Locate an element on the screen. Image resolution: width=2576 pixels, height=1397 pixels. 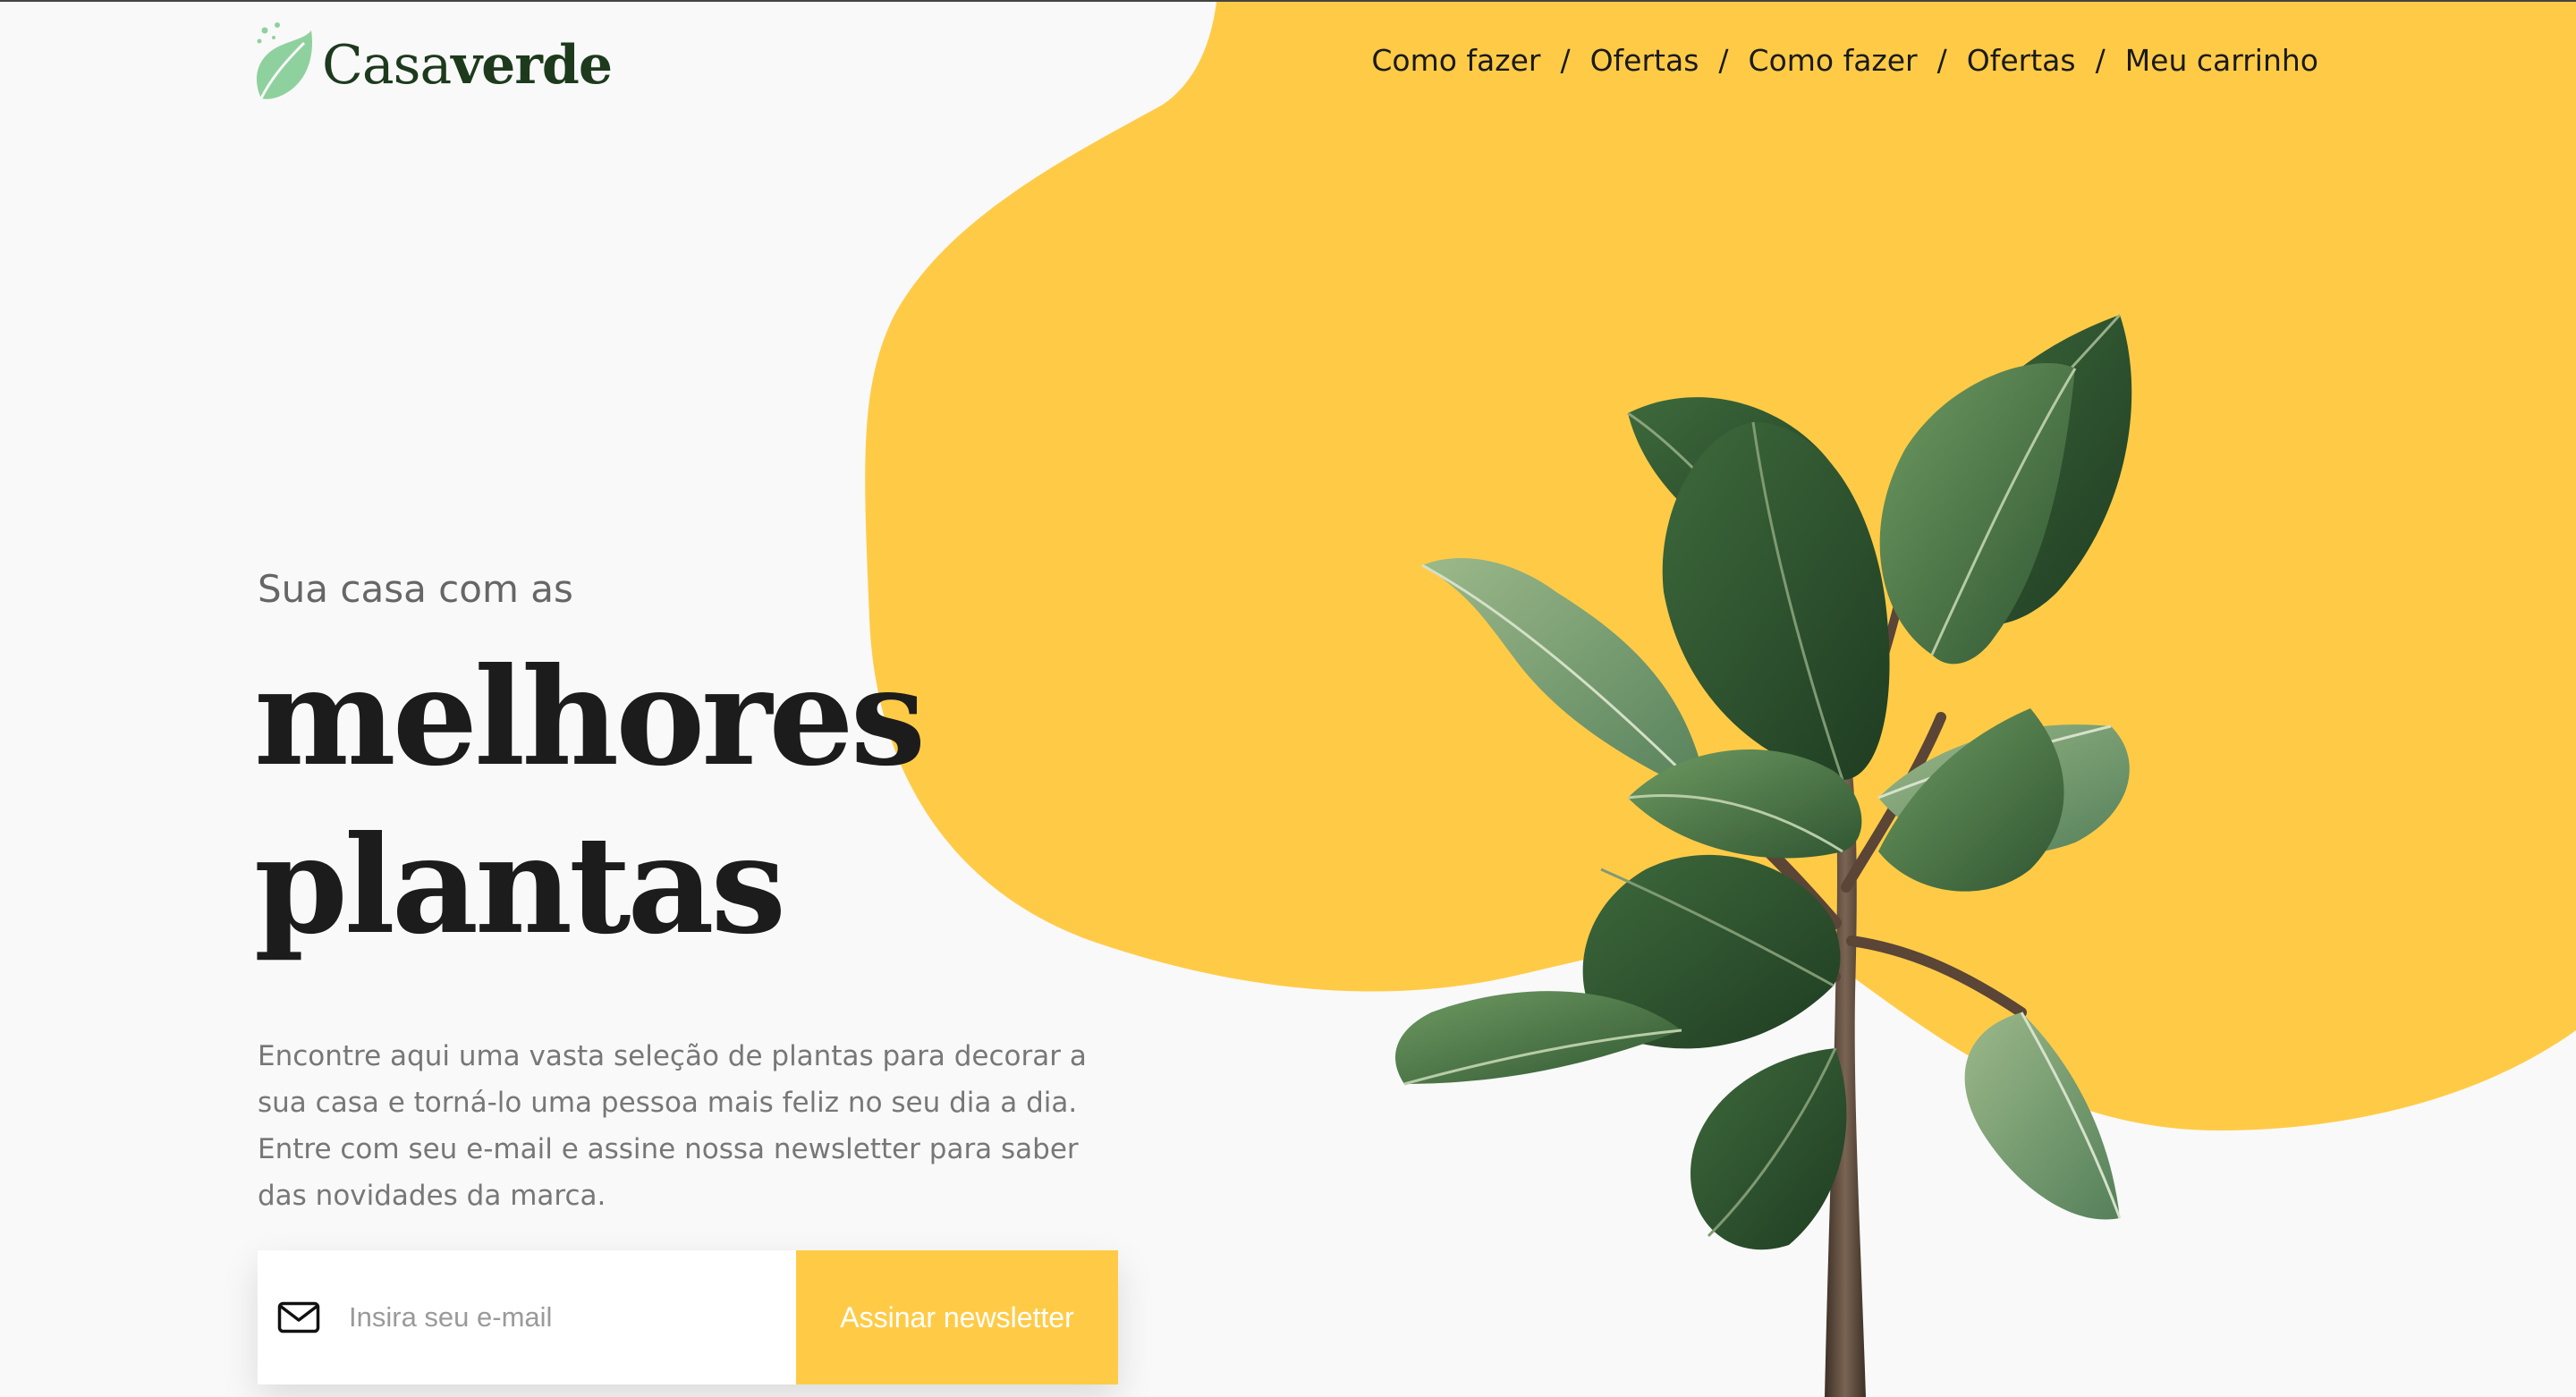
brand-name: Casaverde is located at coordinates (467, 65).